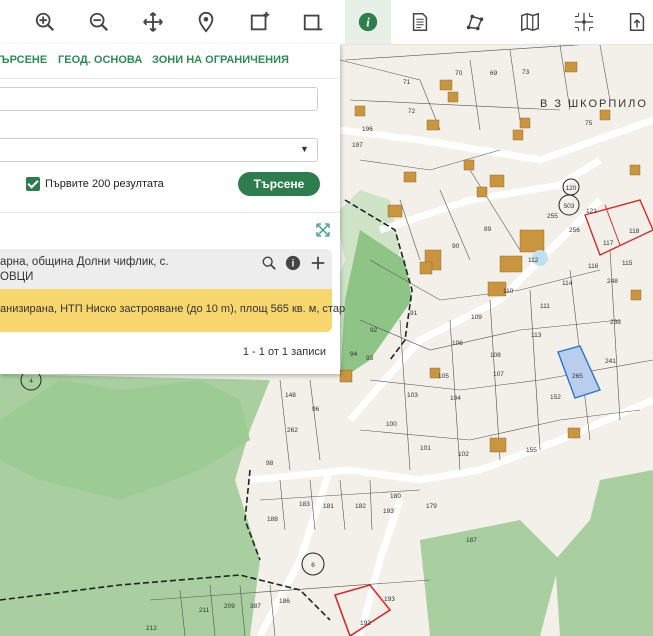  Describe the element at coordinates (494, 73) in the screenshot. I see `svg-text: 69` at that location.